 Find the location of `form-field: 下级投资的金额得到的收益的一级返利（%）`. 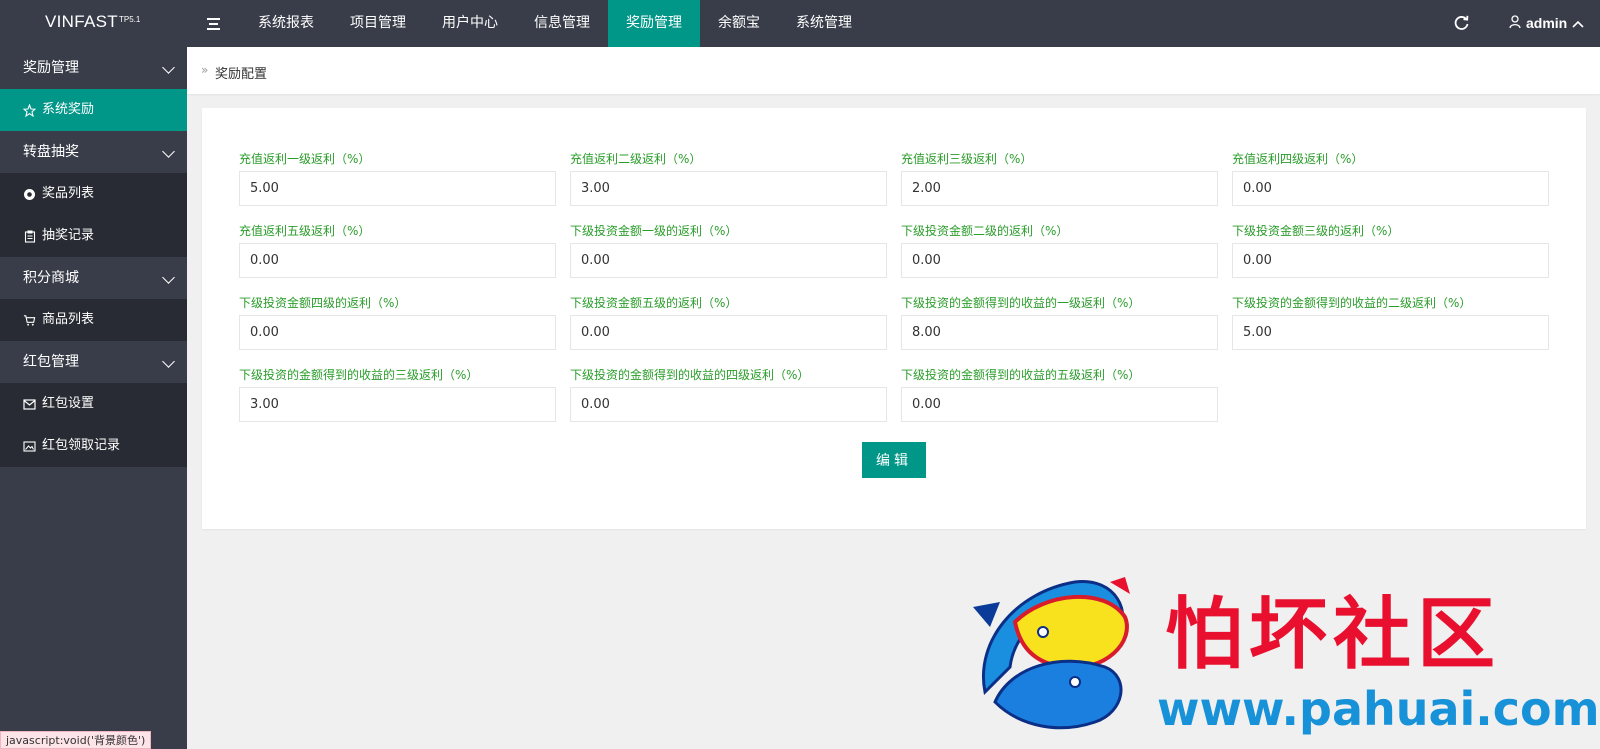

form-field: 下级投资的金额得到的收益的一级返利（%） is located at coordinates (1059, 322).